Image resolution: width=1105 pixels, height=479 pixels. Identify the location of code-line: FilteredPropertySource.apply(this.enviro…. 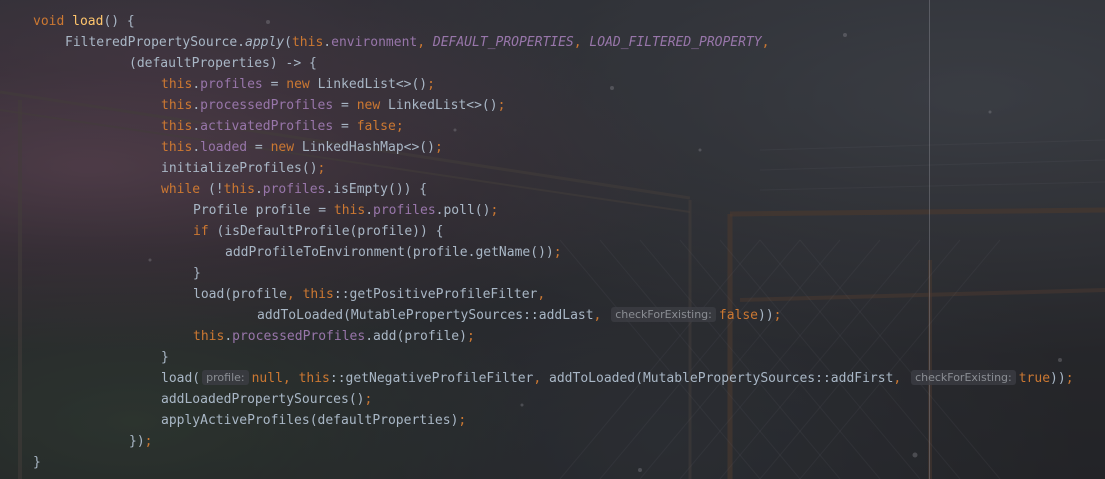
(417, 42).